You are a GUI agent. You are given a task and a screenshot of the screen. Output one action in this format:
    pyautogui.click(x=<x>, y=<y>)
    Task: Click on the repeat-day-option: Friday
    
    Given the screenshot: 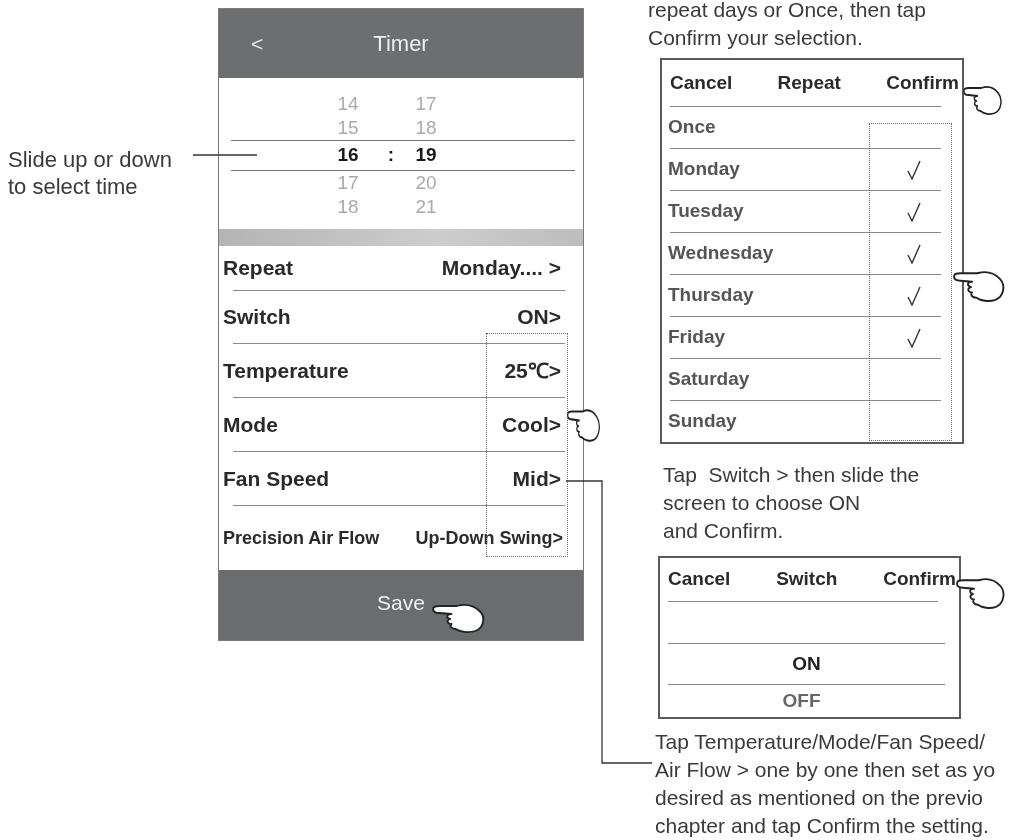 What is the action you would take?
    pyautogui.click(x=812, y=337)
    